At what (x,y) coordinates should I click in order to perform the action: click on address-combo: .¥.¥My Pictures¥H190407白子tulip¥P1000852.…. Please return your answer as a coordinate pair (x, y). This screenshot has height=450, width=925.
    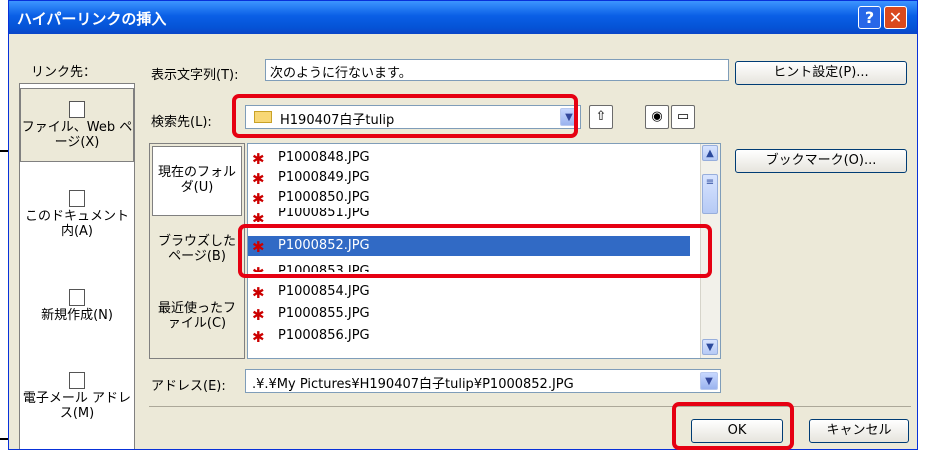
    Looking at the image, I should click on (483, 381).